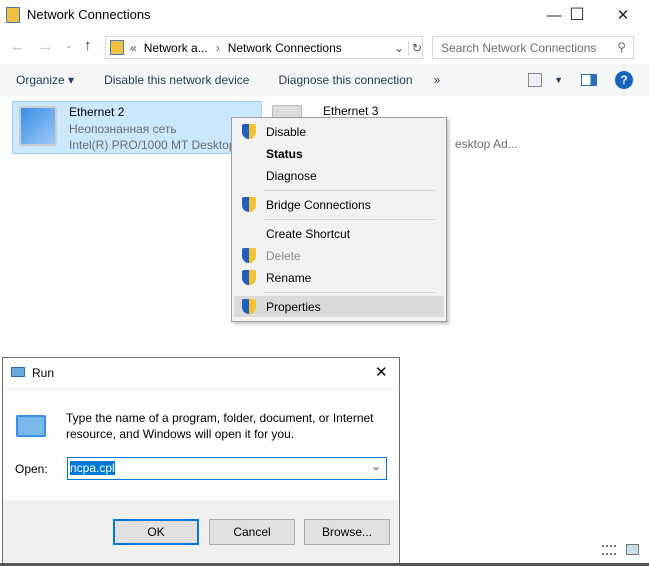  What do you see at coordinates (17, 46) in the screenshot?
I see `back-icon: ←` at bounding box center [17, 46].